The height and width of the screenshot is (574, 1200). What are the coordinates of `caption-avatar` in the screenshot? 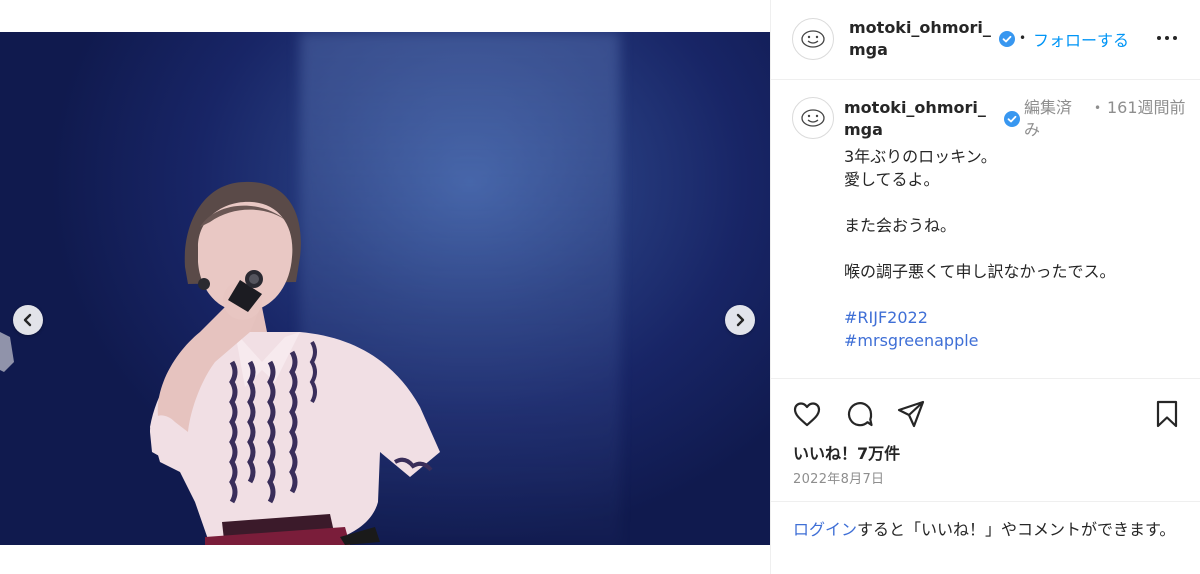 It's located at (813, 118).